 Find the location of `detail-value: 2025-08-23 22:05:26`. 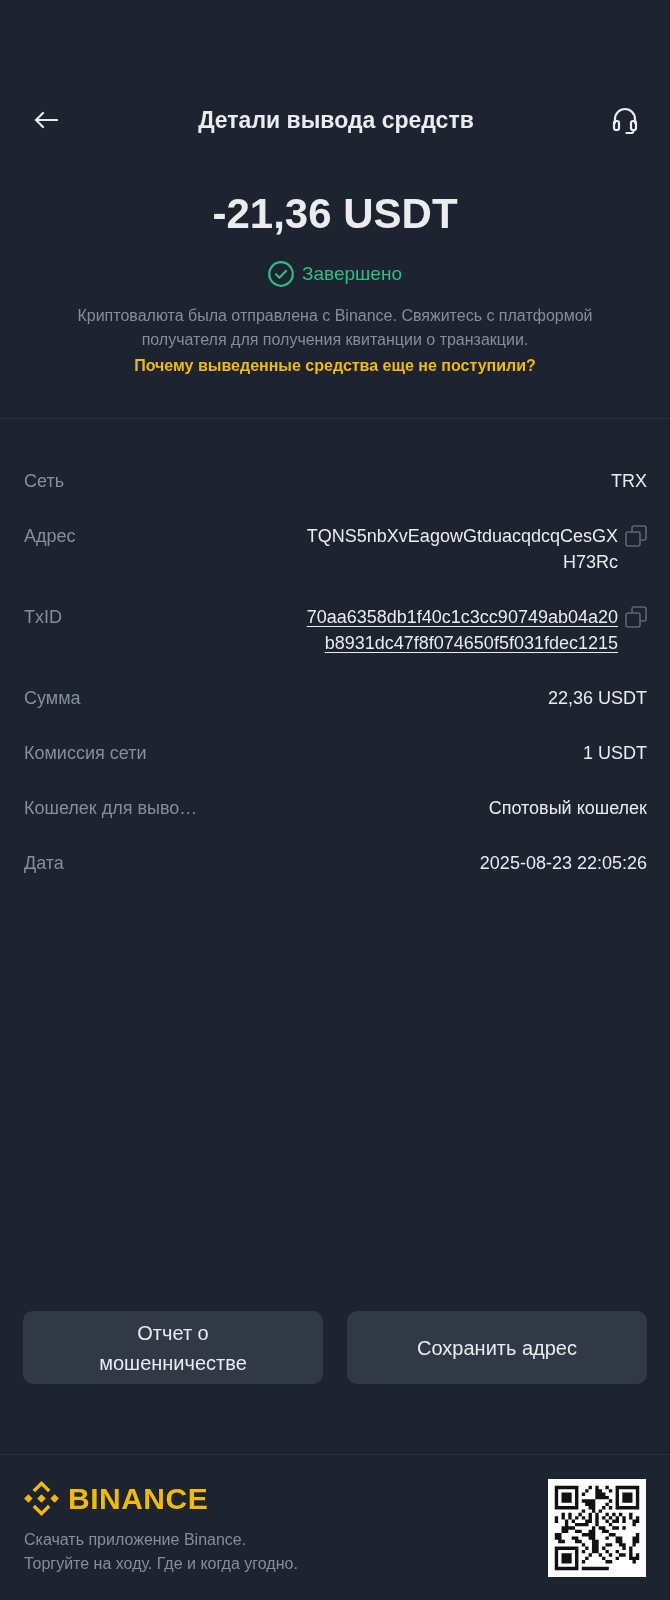

detail-value: 2025-08-23 22:05:26 is located at coordinates (563, 863).